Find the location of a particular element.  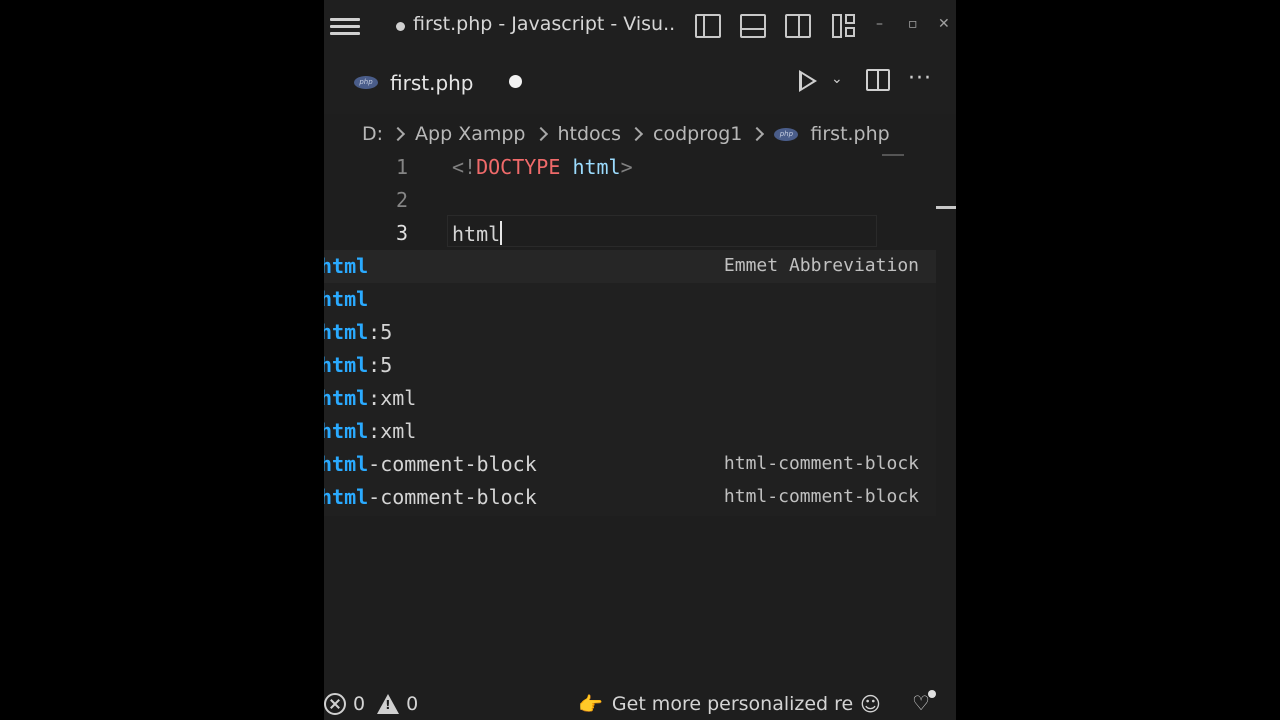

more-actions-icon: ··· is located at coordinates (920, 78).